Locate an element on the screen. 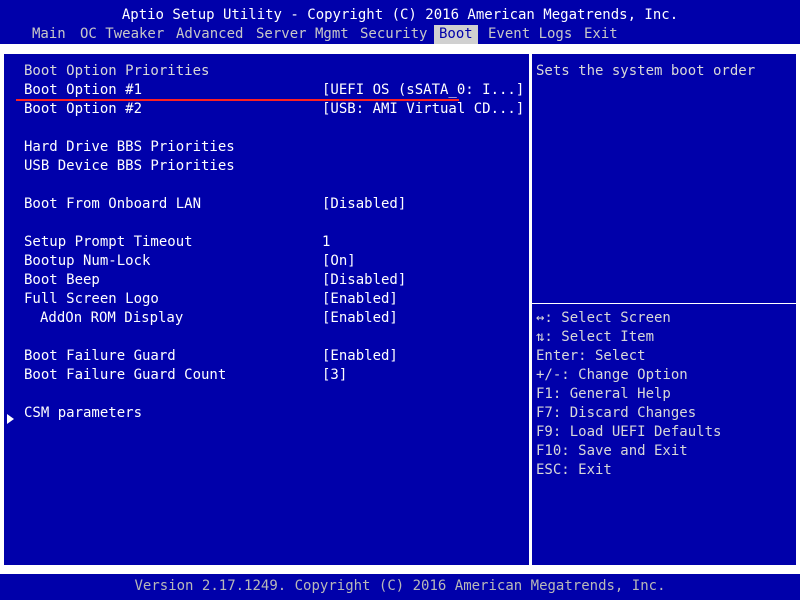 Image resolution: width=800 pixels, height=600 pixels. hard-drive-bbs-priorities: Hard Drive BBS Priorities is located at coordinates (129, 147).